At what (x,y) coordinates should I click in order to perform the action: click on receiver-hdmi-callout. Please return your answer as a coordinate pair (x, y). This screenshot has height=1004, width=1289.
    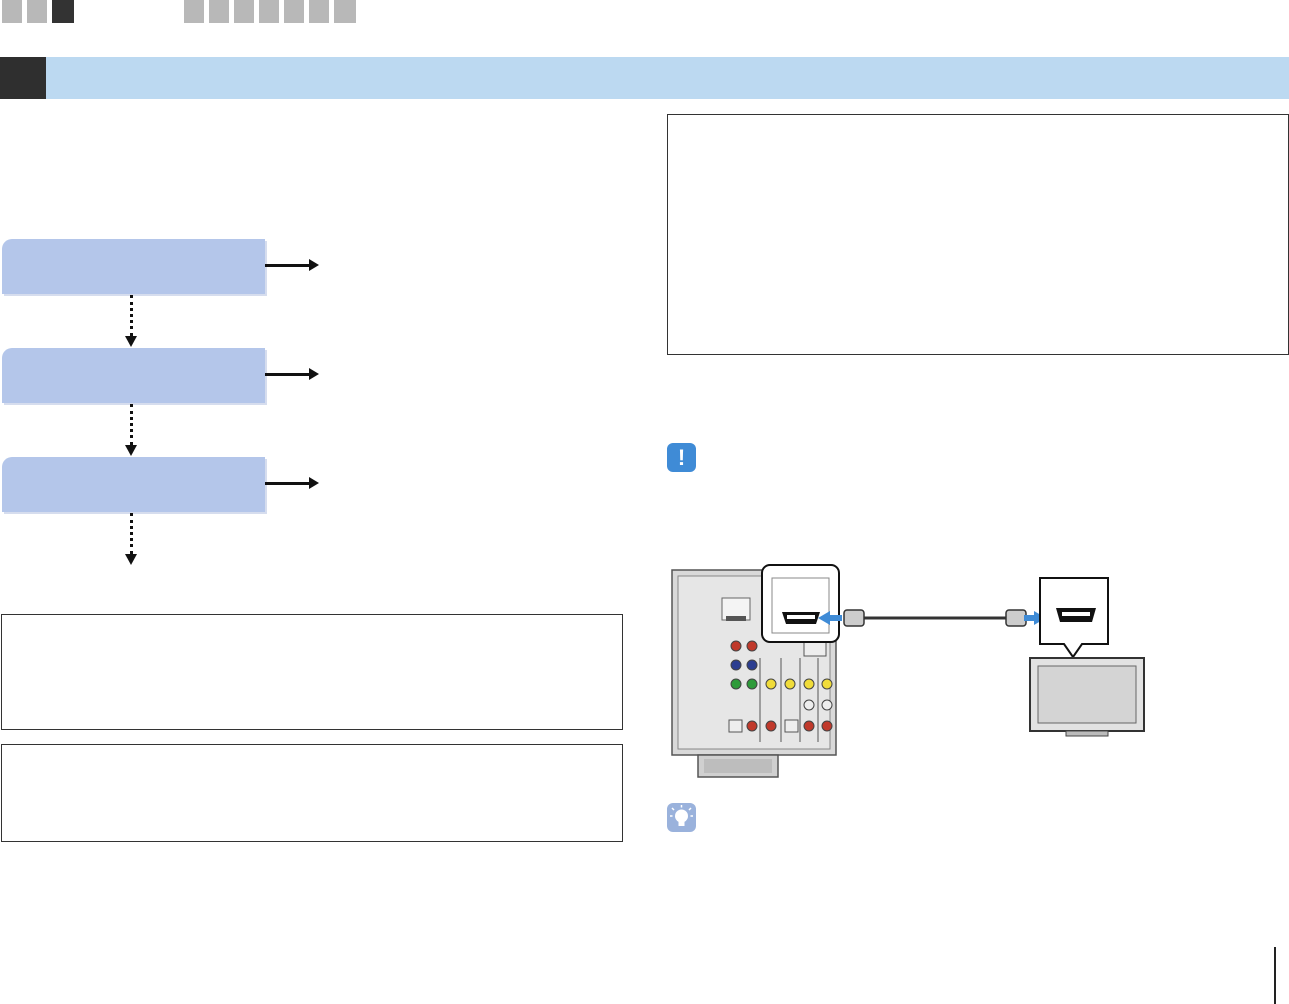
    Looking at the image, I should click on (800, 603).